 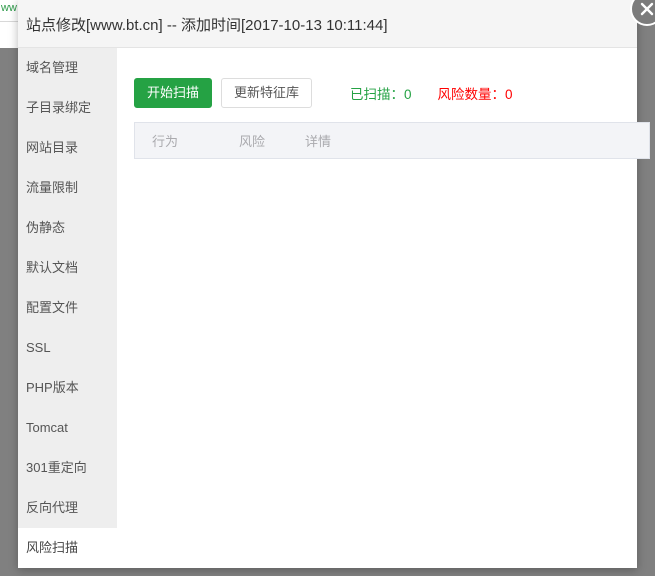 I want to click on background-page-fragment: ww, so click(x=9, y=24).